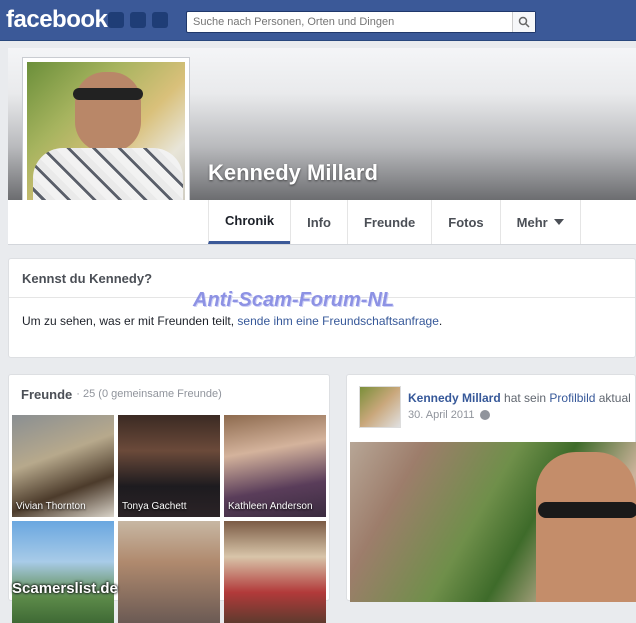 This screenshot has width=636, height=623. I want to click on tab-info: Info, so click(318, 222).